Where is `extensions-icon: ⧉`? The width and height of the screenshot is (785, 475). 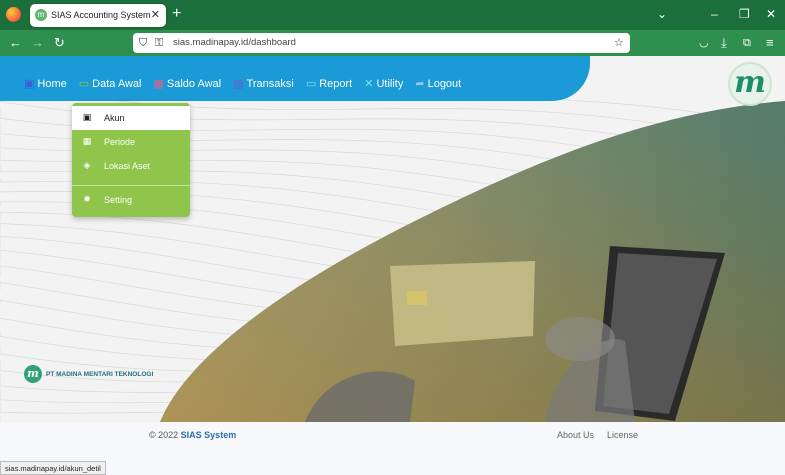
extensions-icon: ⧉ is located at coordinates (747, 43).